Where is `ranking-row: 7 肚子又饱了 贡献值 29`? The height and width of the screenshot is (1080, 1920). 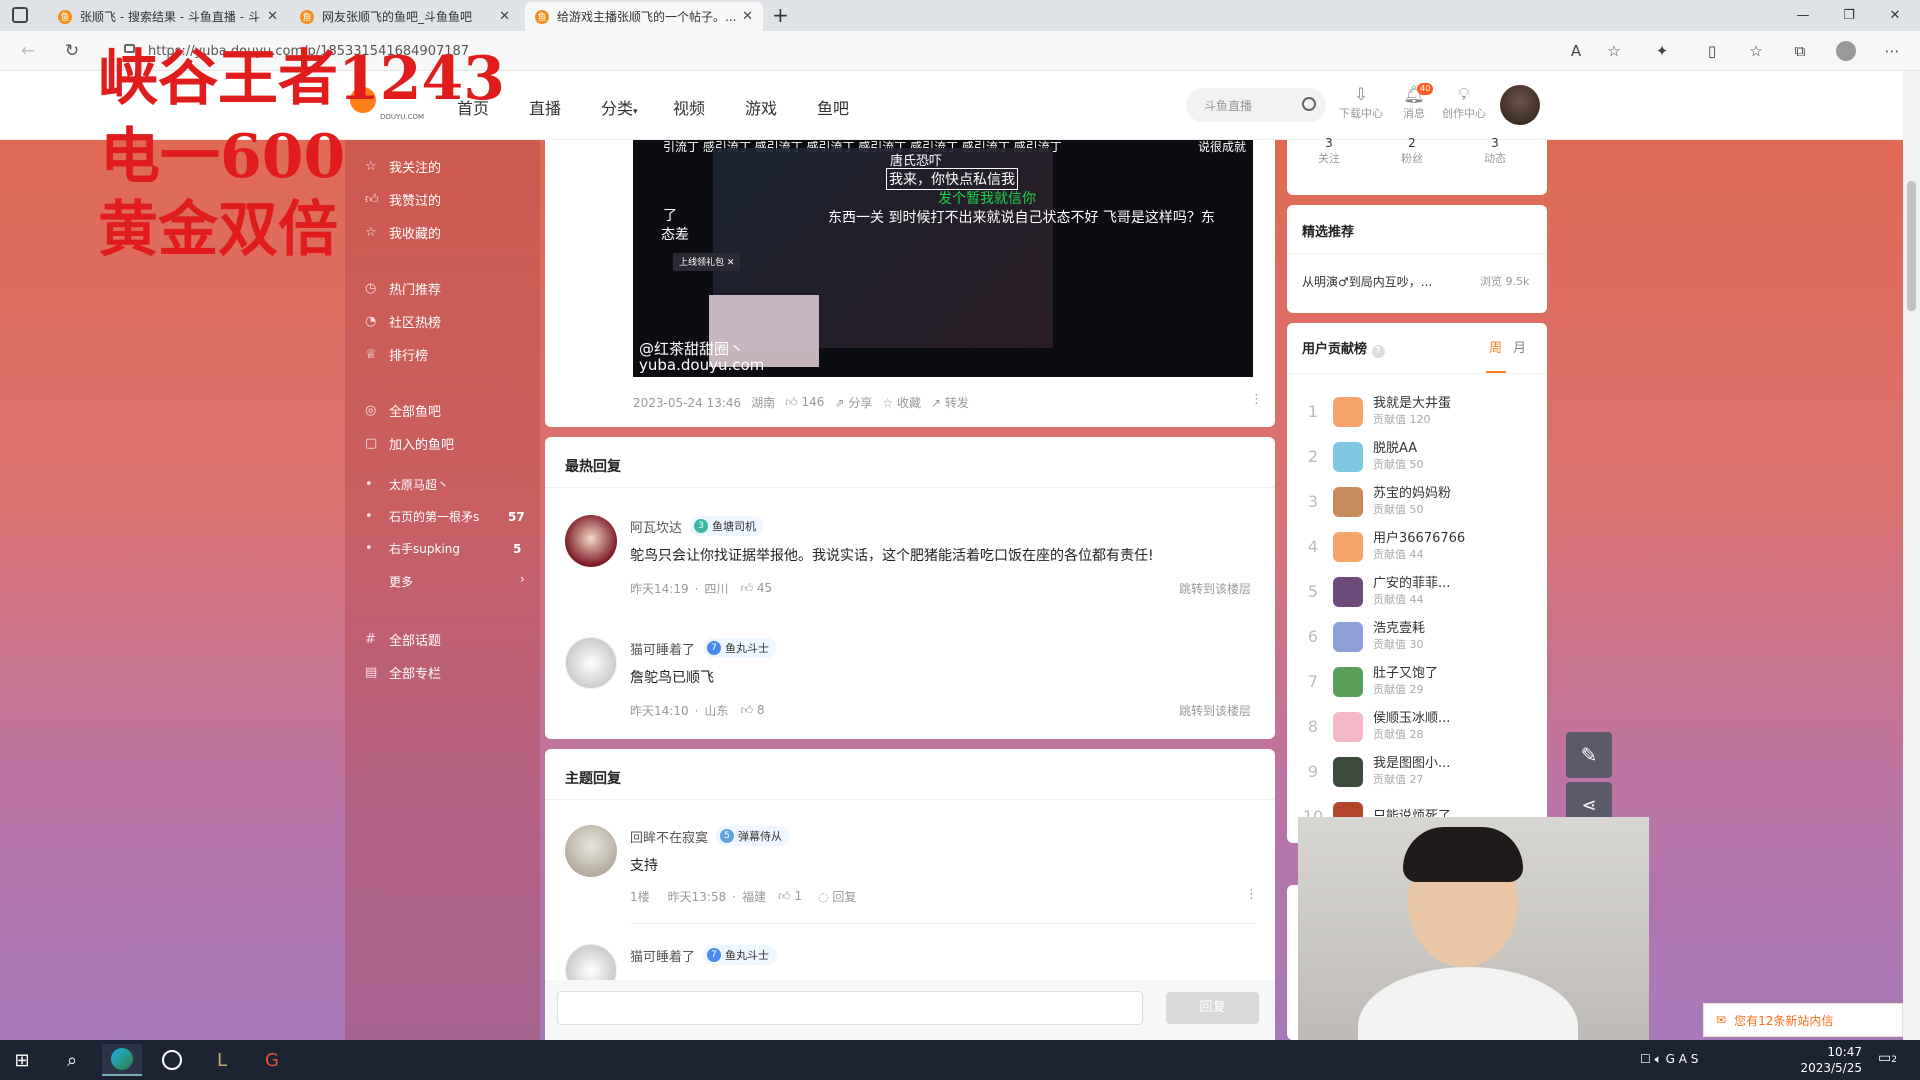 ranking-row: 7 肚子又饱了 贡献值 29 is located at coordinates (1399, 681).